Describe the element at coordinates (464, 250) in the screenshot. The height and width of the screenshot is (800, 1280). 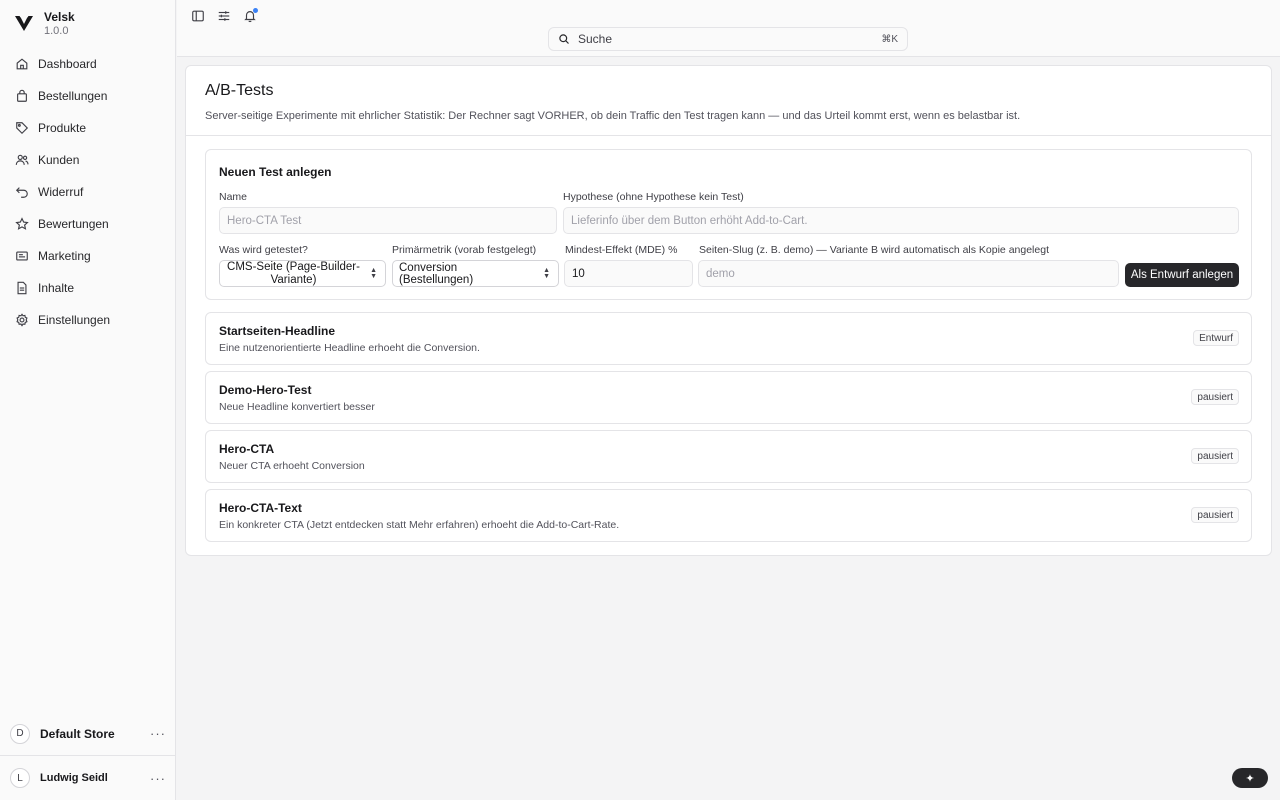
I see `metric-label: Primärmetrik (vorab festgelegt)` at that location.